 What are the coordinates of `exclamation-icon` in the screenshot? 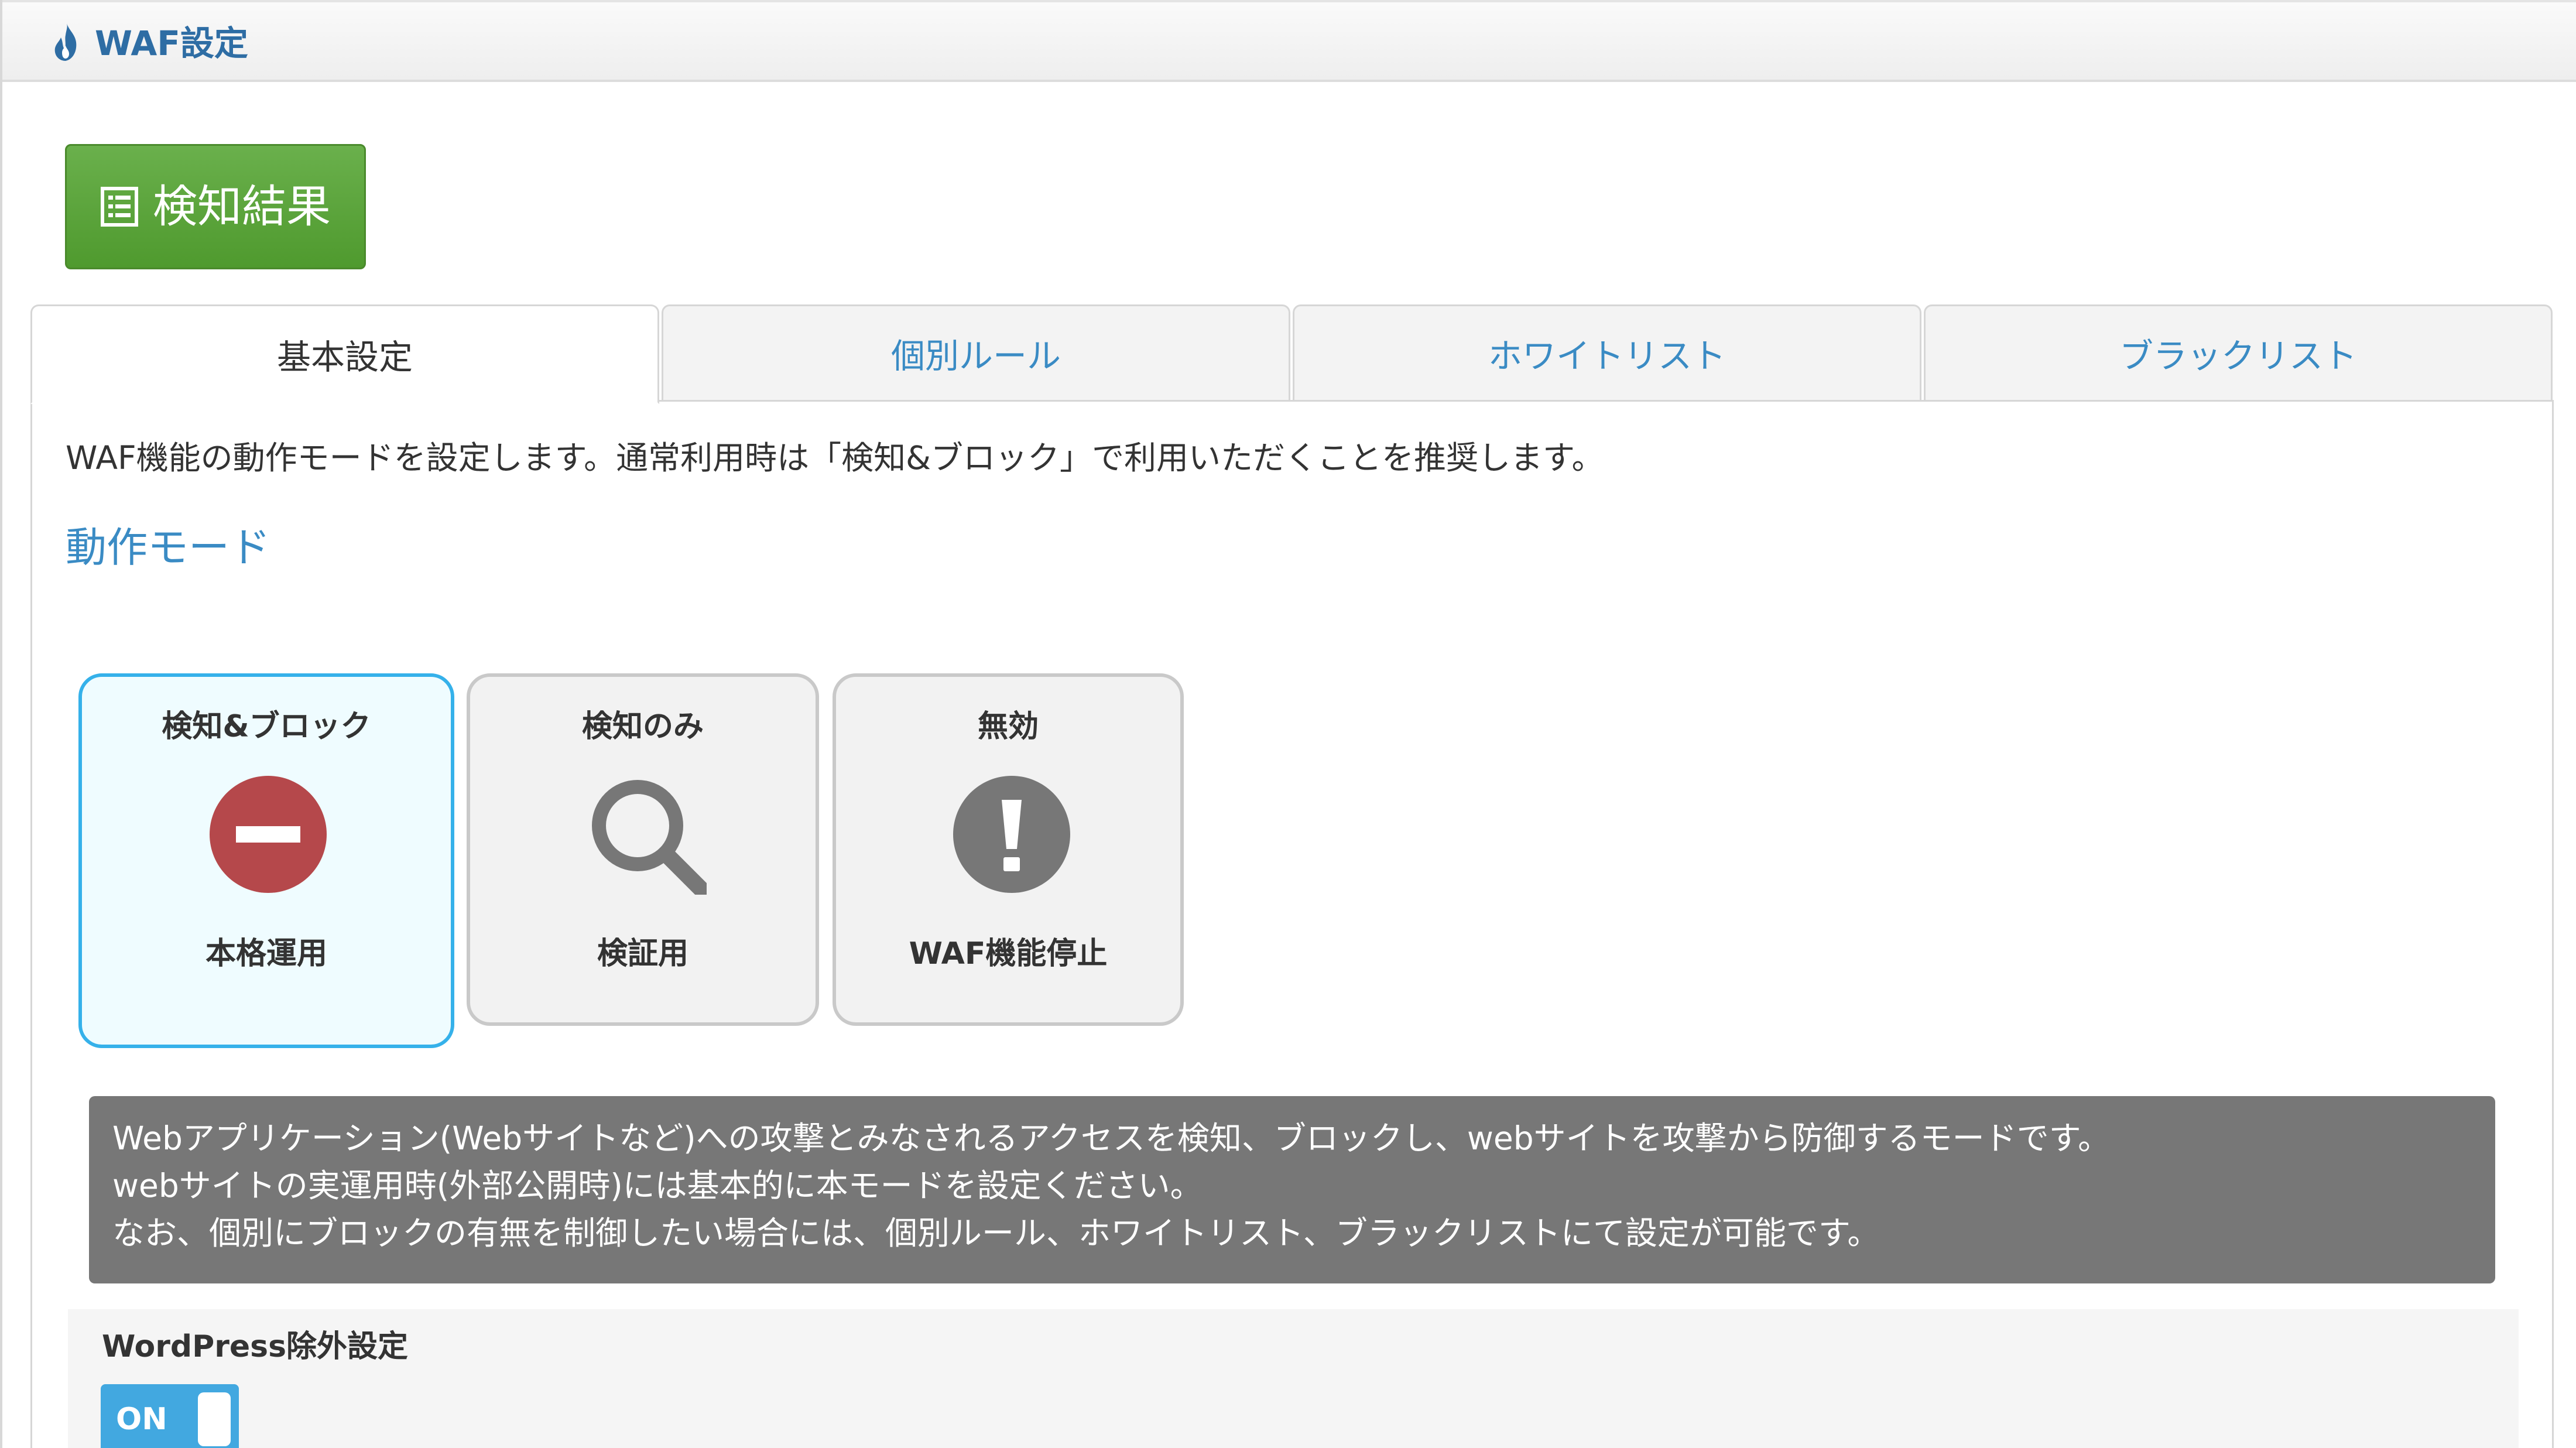 It's located at (1011, 834).